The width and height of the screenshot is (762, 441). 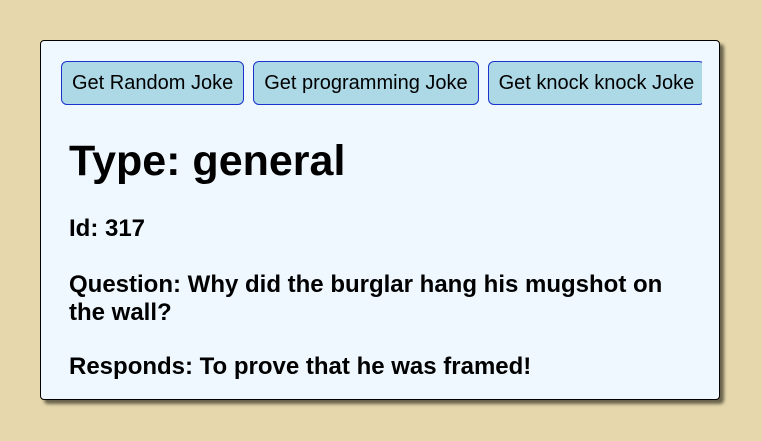 What do you see at coordinates (300, 366) in the screenshot?
I see `joke-response: Responds: To prove that he was framed!` at bounding box center [300, 366].